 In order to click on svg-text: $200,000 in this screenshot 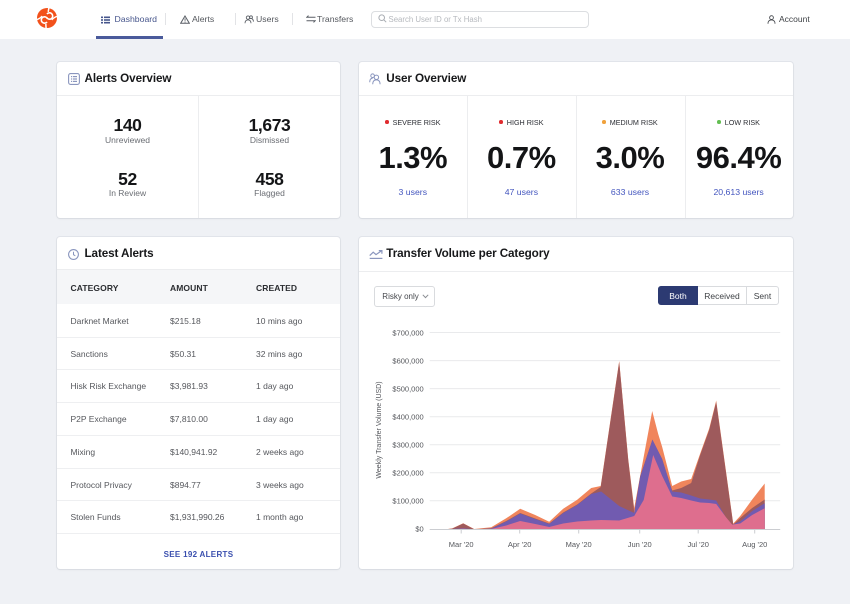, I will do `click(407, 473)`.